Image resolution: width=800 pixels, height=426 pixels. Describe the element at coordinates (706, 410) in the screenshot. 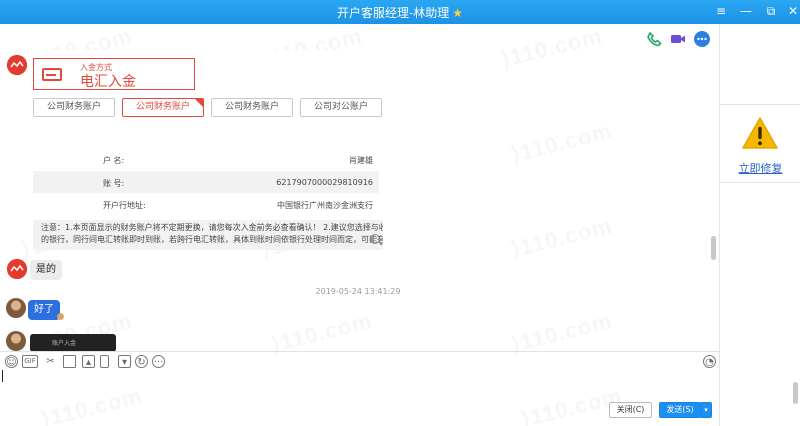

I see `send-options-button: ▾` at that location.